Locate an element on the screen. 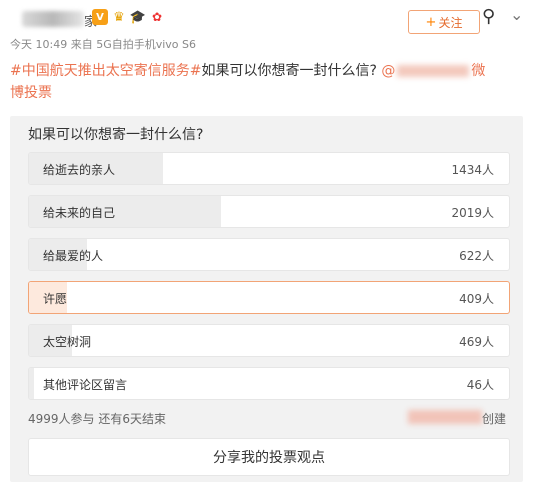 The image size is (536, 485). decoration-icon: ⚲ is located at coordinates (489, 16).